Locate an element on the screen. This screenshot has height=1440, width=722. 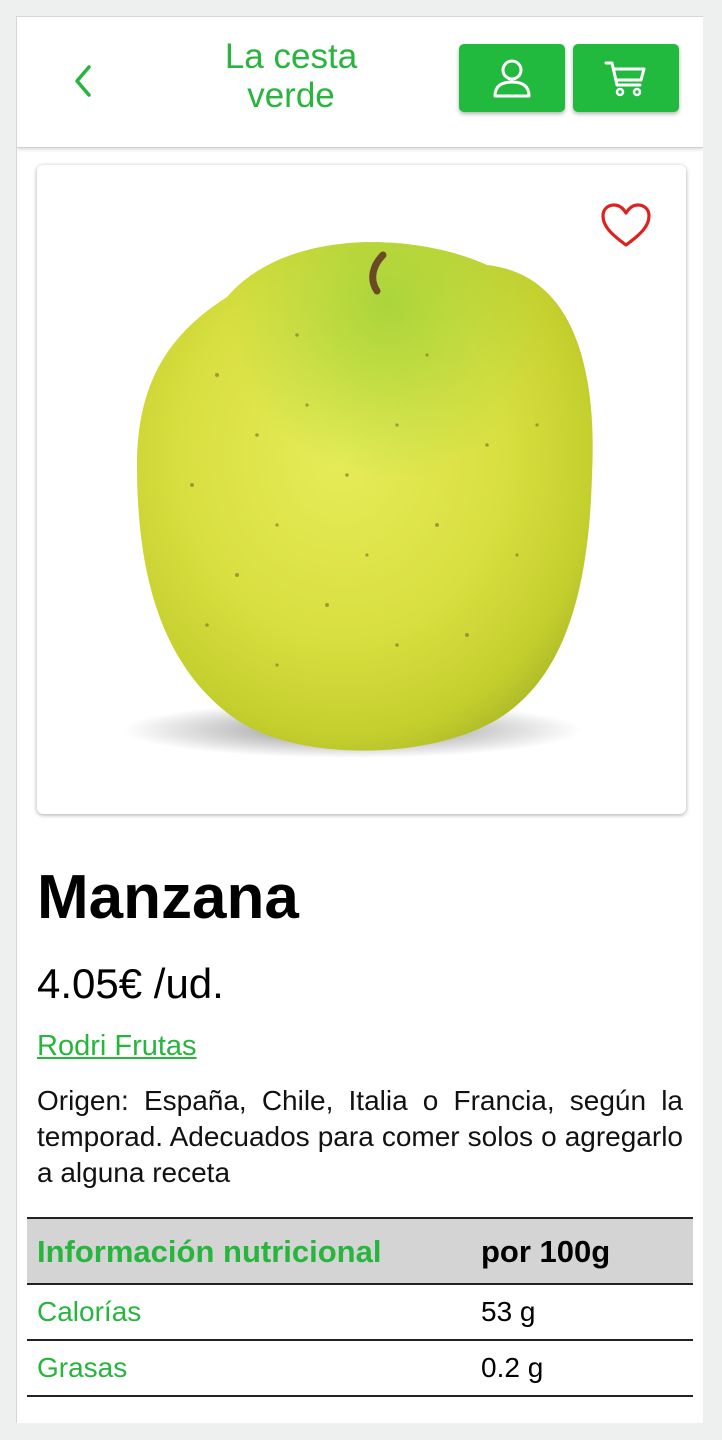
heart-icon is located at coordinates (626, 225).